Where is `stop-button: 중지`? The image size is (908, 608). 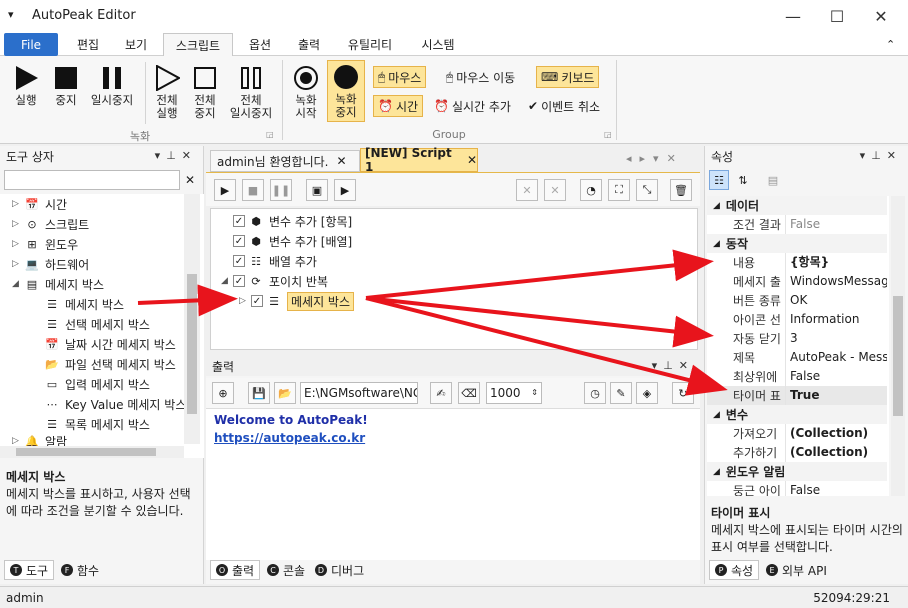 stop-button: 중지 is located at coordinates (66, 84).